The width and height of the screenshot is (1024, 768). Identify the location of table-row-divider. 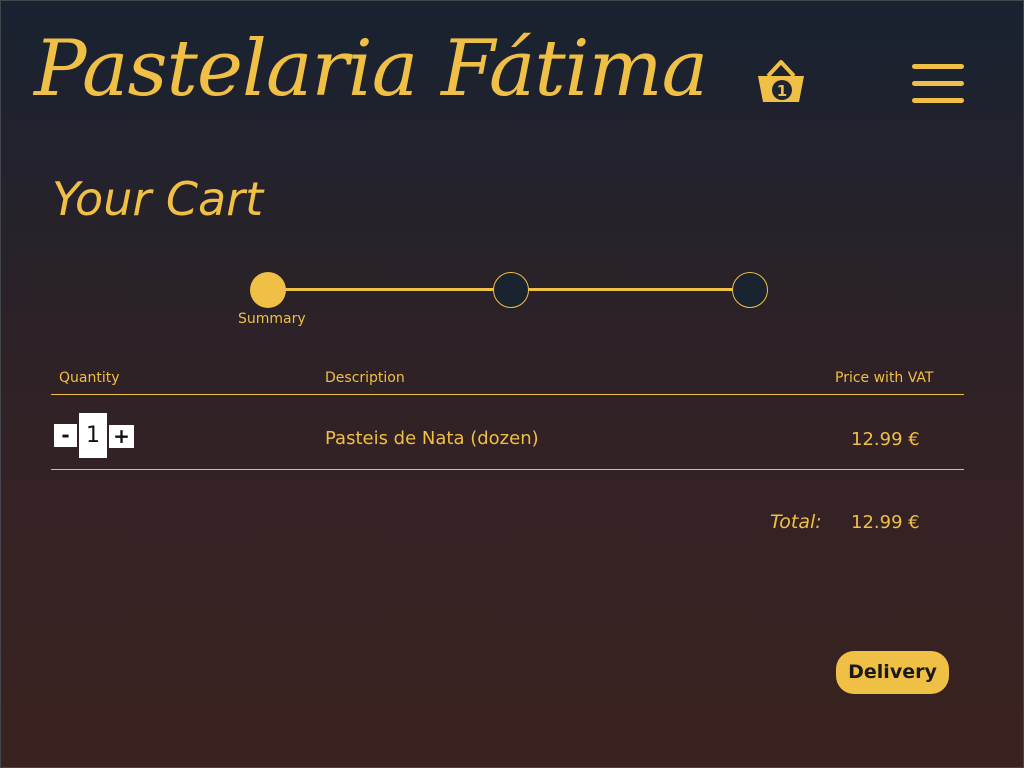
(507, 469).